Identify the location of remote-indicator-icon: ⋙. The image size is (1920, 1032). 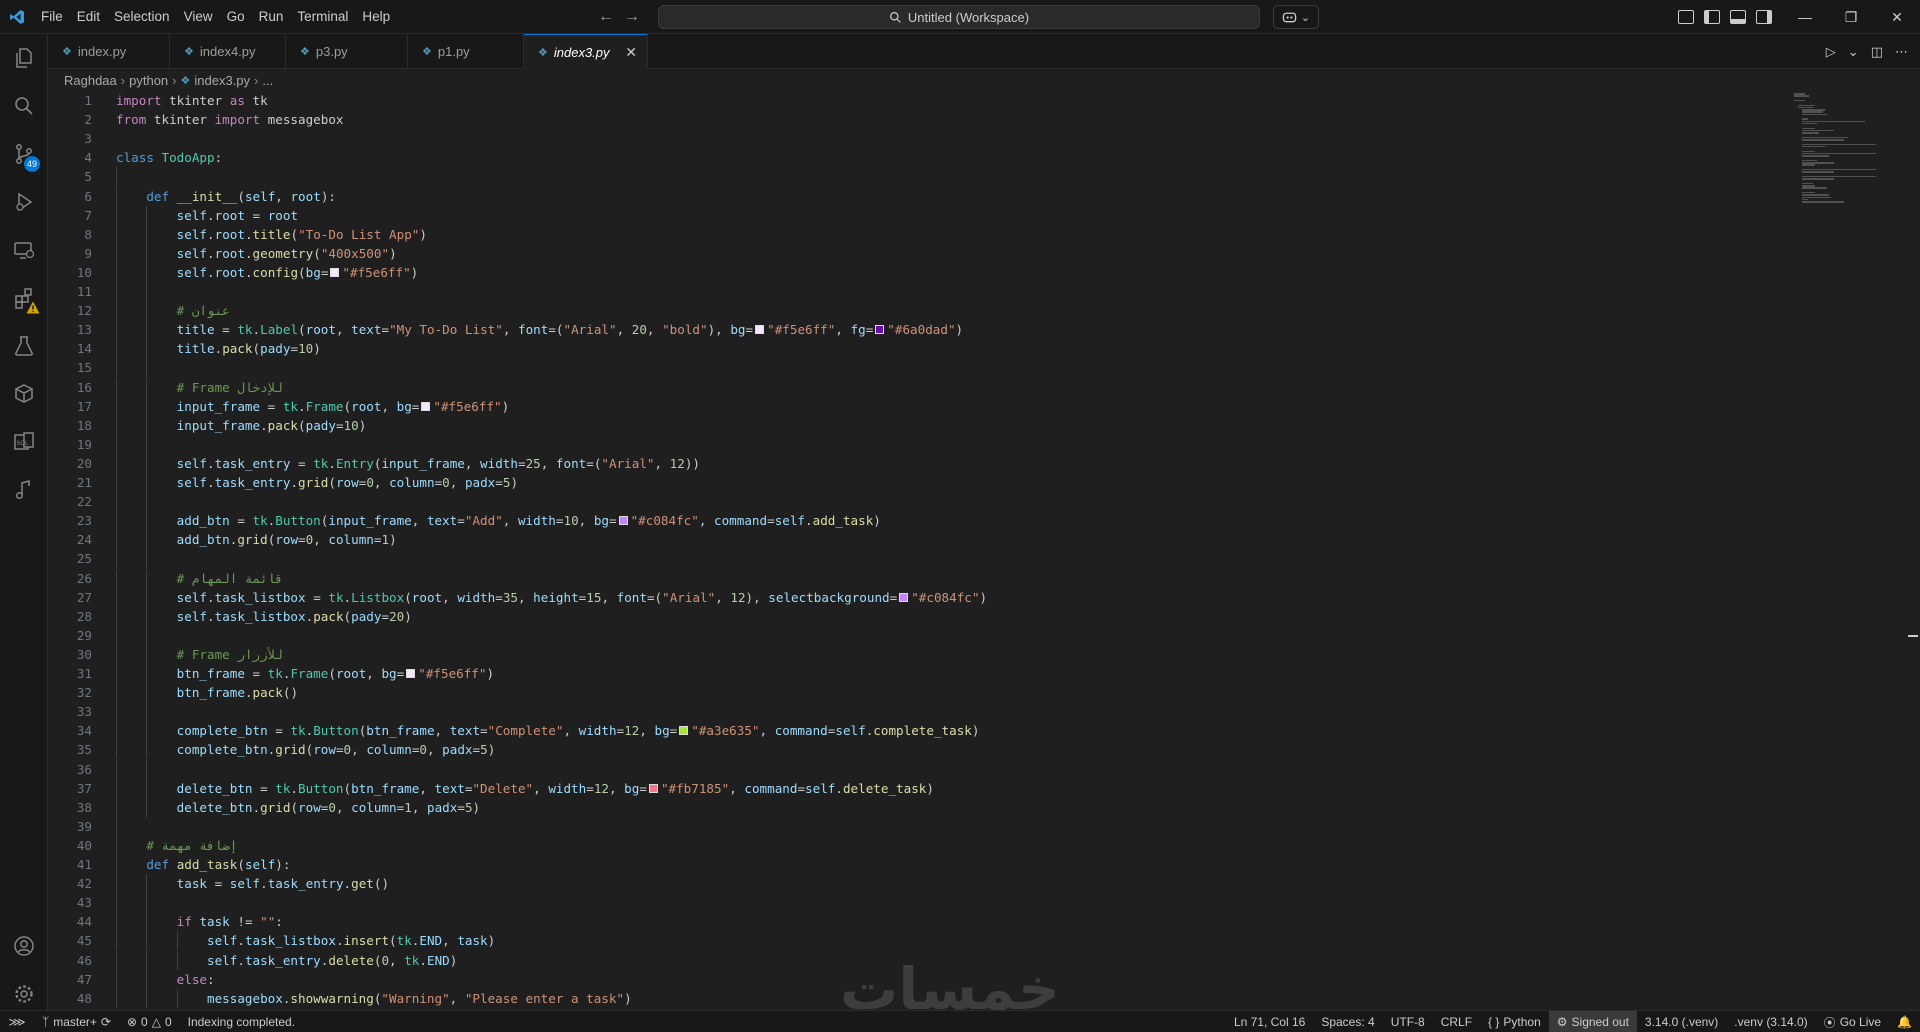
(17, 1021).